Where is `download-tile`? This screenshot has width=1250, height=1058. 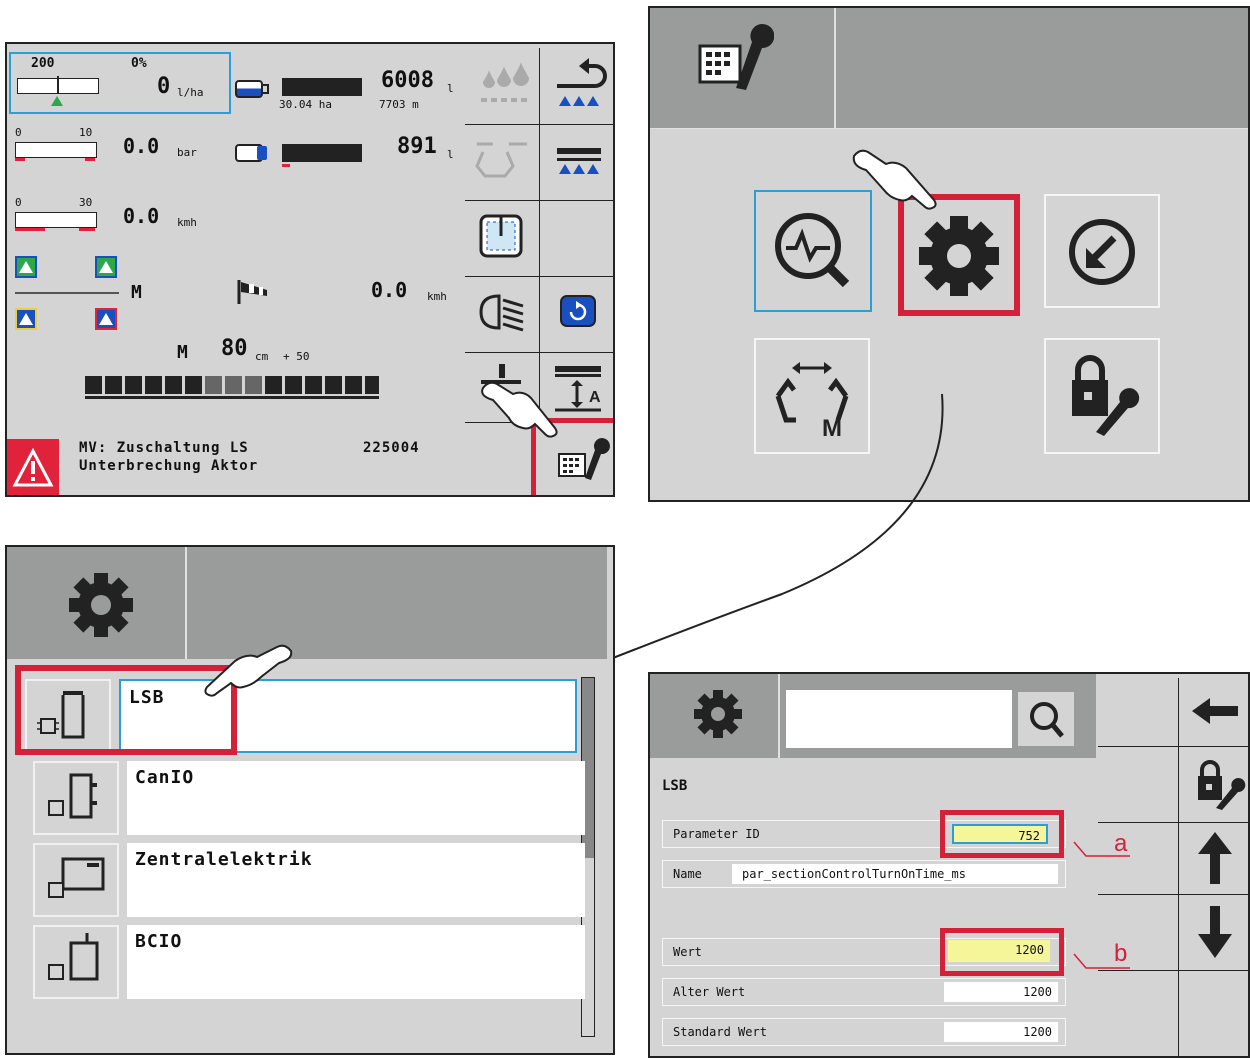 download-tile is located at coordinates (1102, 251).